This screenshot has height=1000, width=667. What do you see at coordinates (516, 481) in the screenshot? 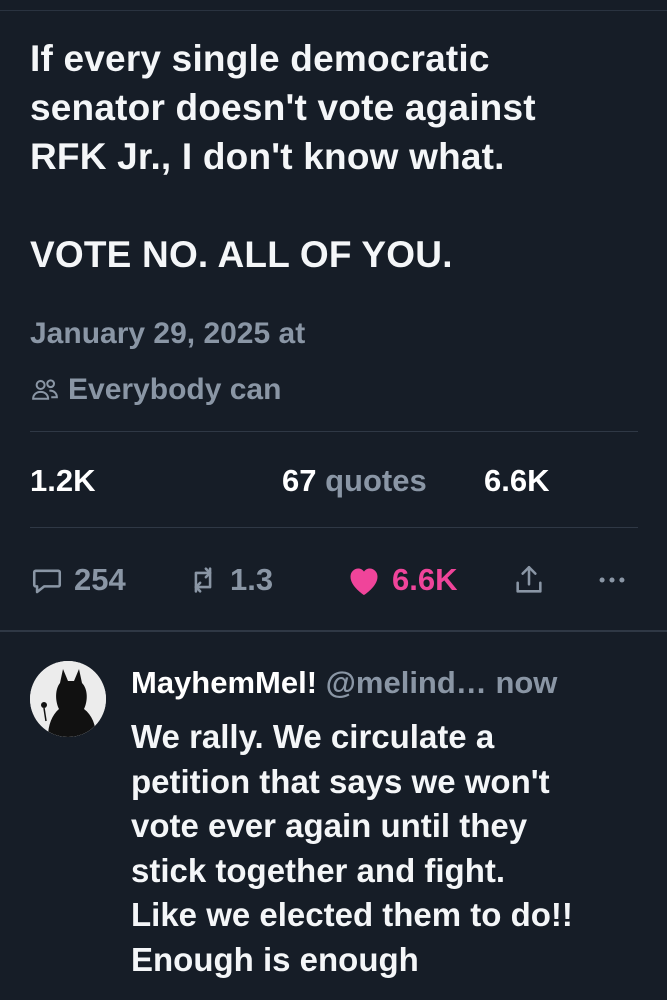
I see `likes-stat: 6.6K` at bounding box center [516, 481].